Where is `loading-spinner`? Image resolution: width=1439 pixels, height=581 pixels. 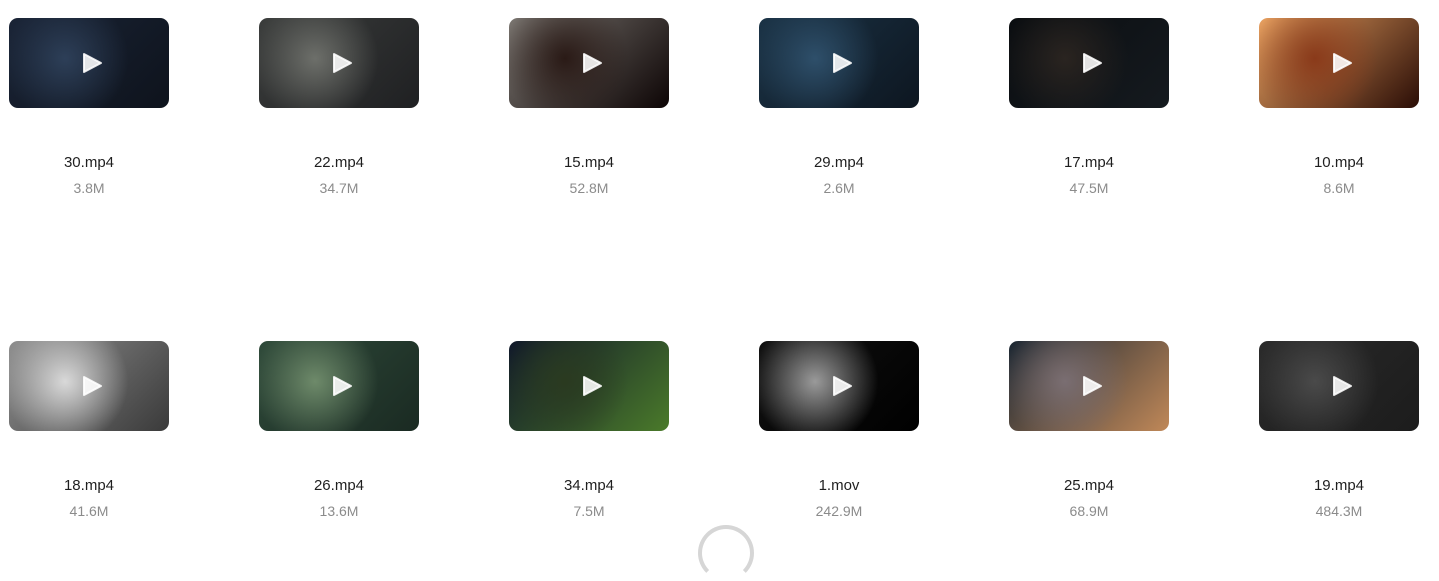 loading-spinner is located at coordinates (726, 553).